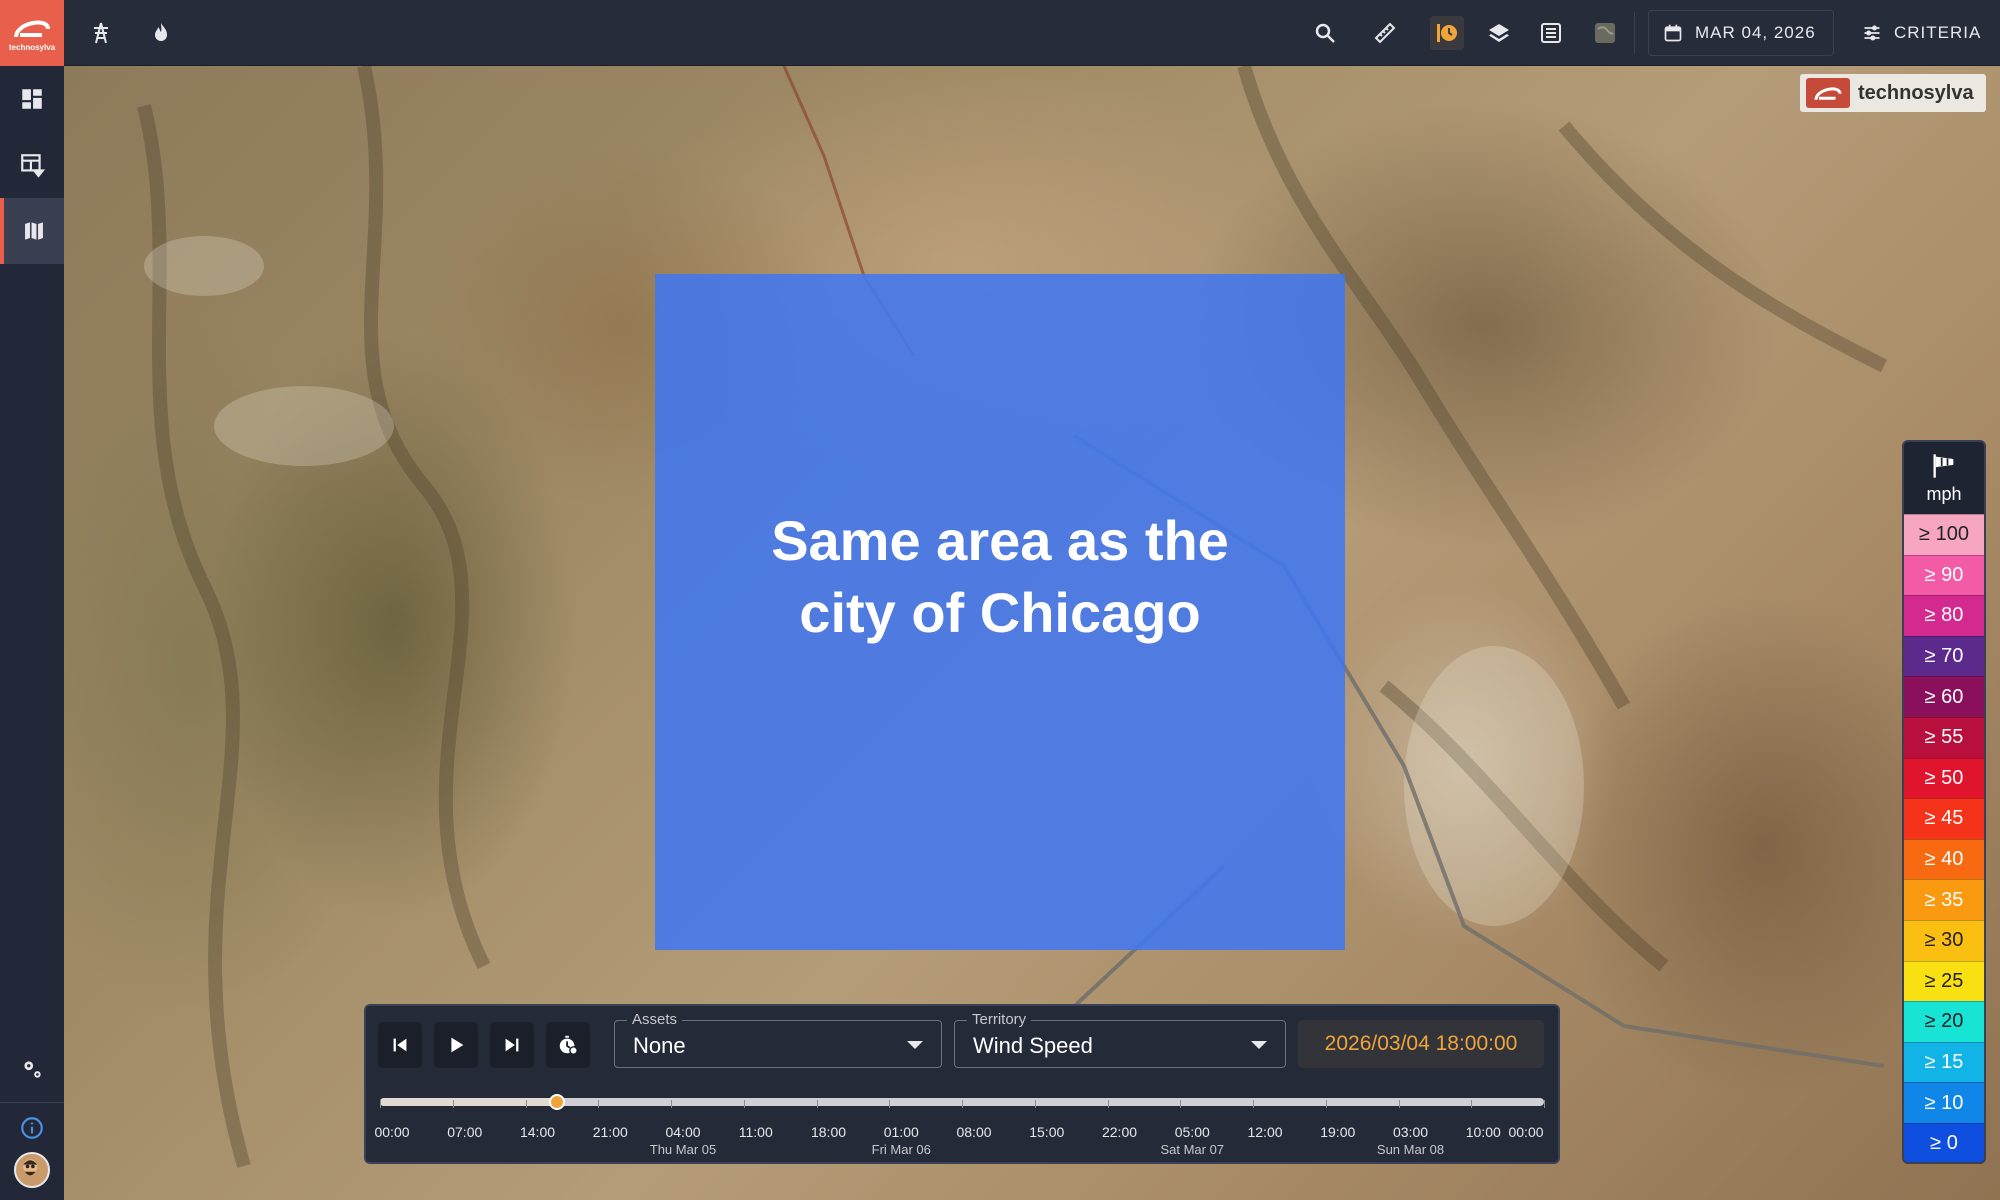  What do you see at coordinates (1551, 33) in the screenshot?
I see `list-icon` at bounding box center [1551, 33].